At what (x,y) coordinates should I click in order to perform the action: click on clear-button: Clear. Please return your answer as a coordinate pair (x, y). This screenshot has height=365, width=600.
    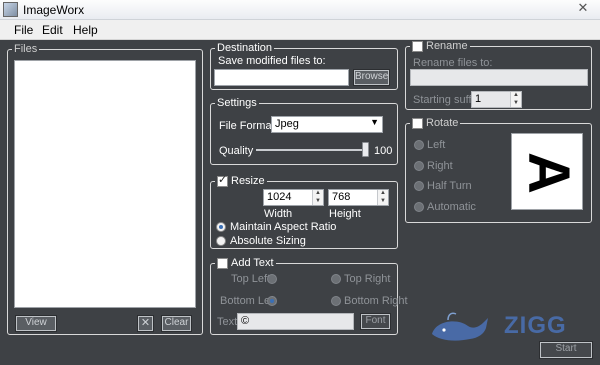
    Looking at the image, I should click on (176, 323).